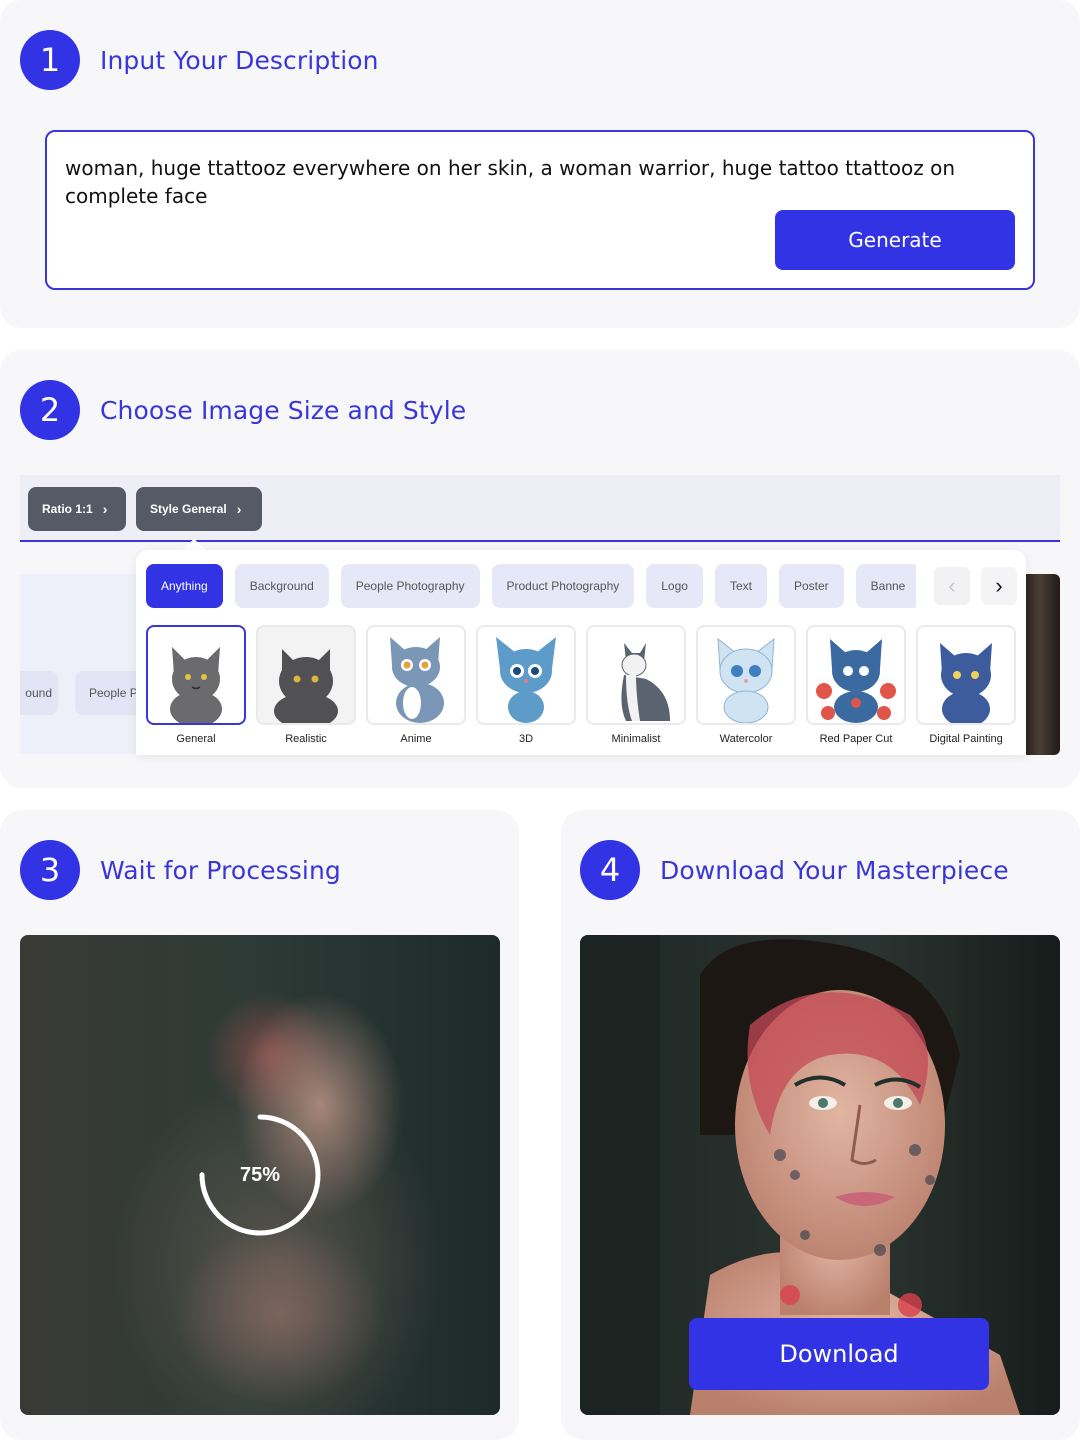 The height and width of the screenshot is (1440, 1080). Describe the element at coordinates (610, 870) in the screenshot. I see `step-number-badge: 4` at that location.